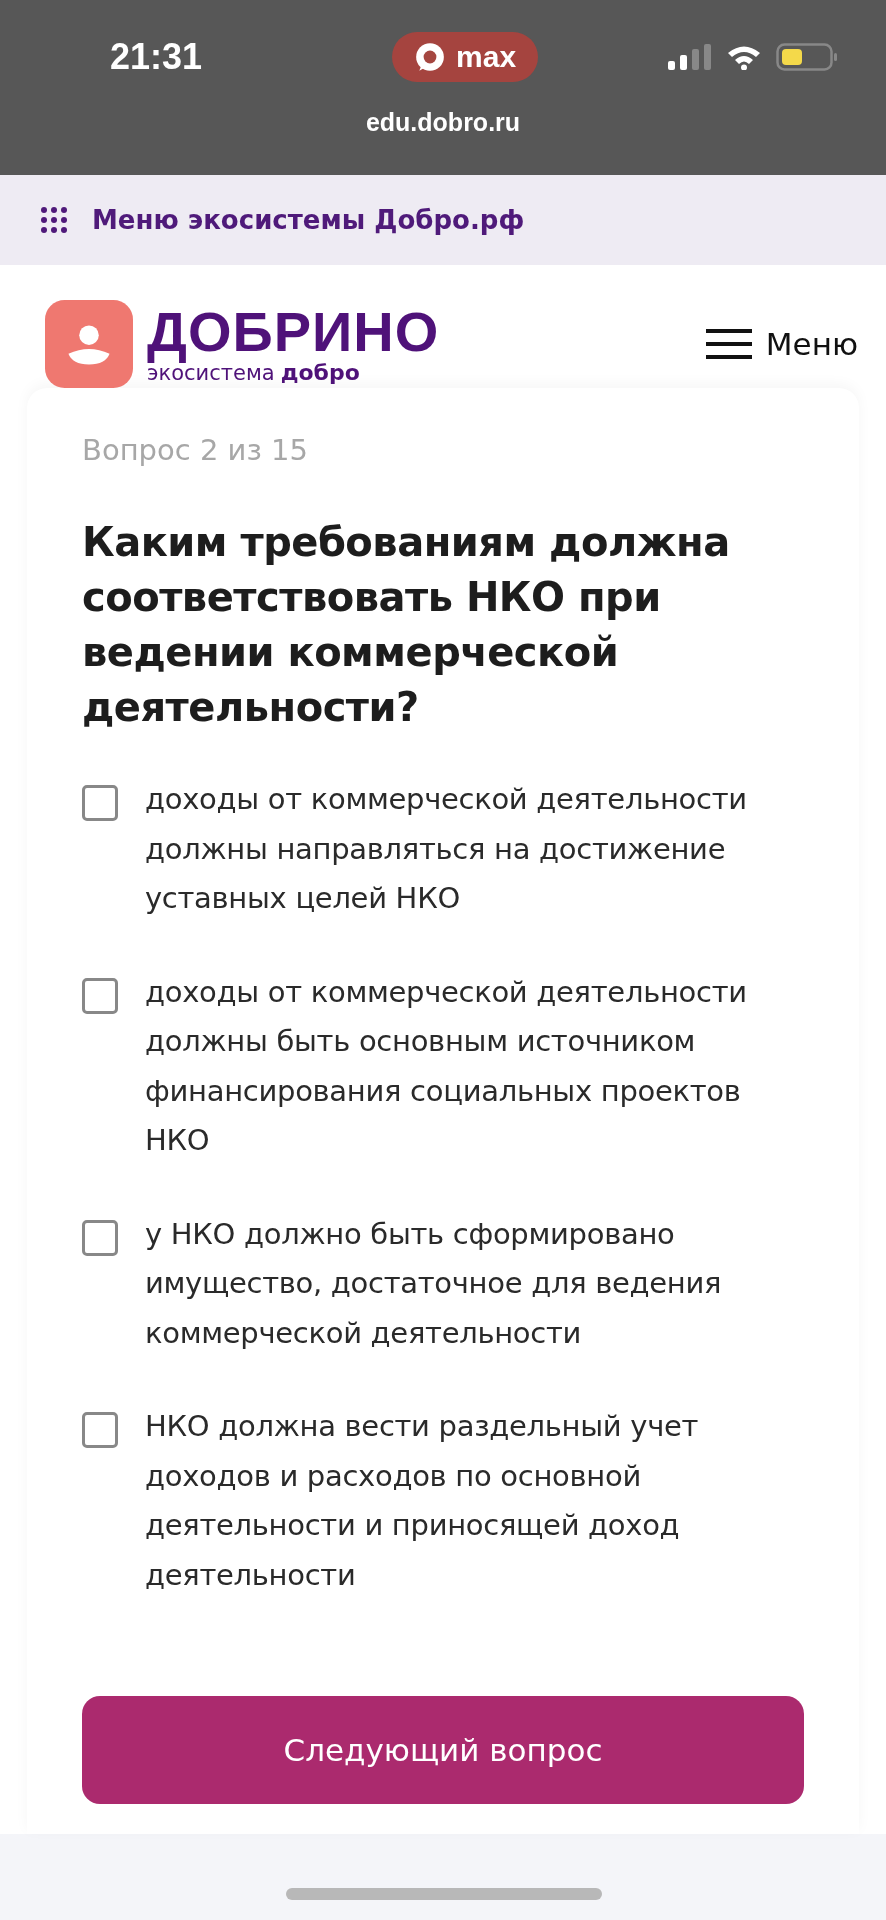 The image size is (886, 1920). Describe the element at coordinates (406, 625) in the screenshot. I see `question-title: Каким требованиям должна соответствовать НКО при ведении коммерческой деятельности?` at that location.